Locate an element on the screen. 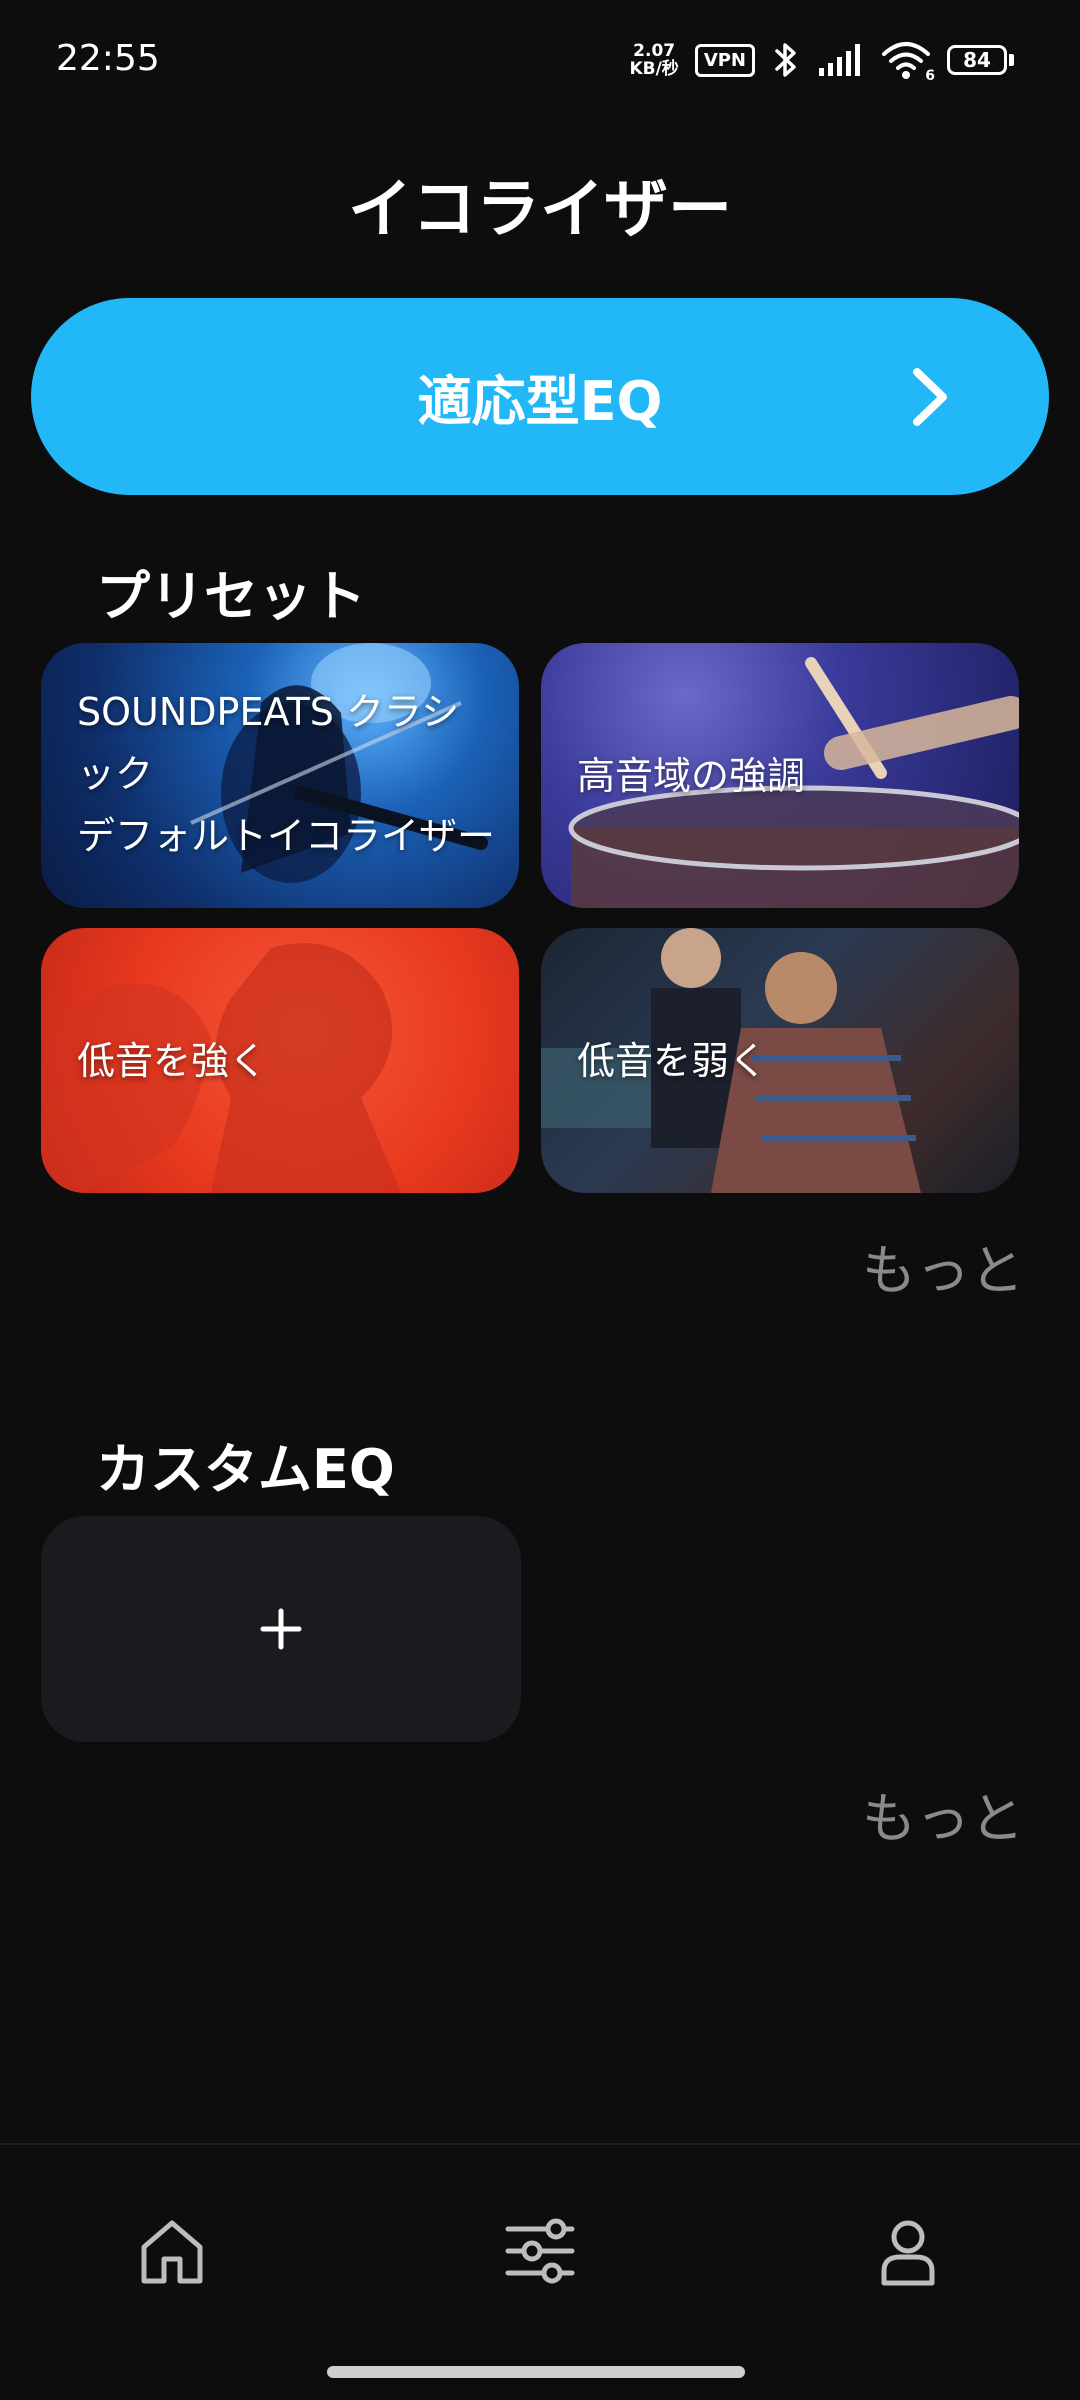  adaptive-eq-label: 適応型EQ is located at coordinates (540, 401).